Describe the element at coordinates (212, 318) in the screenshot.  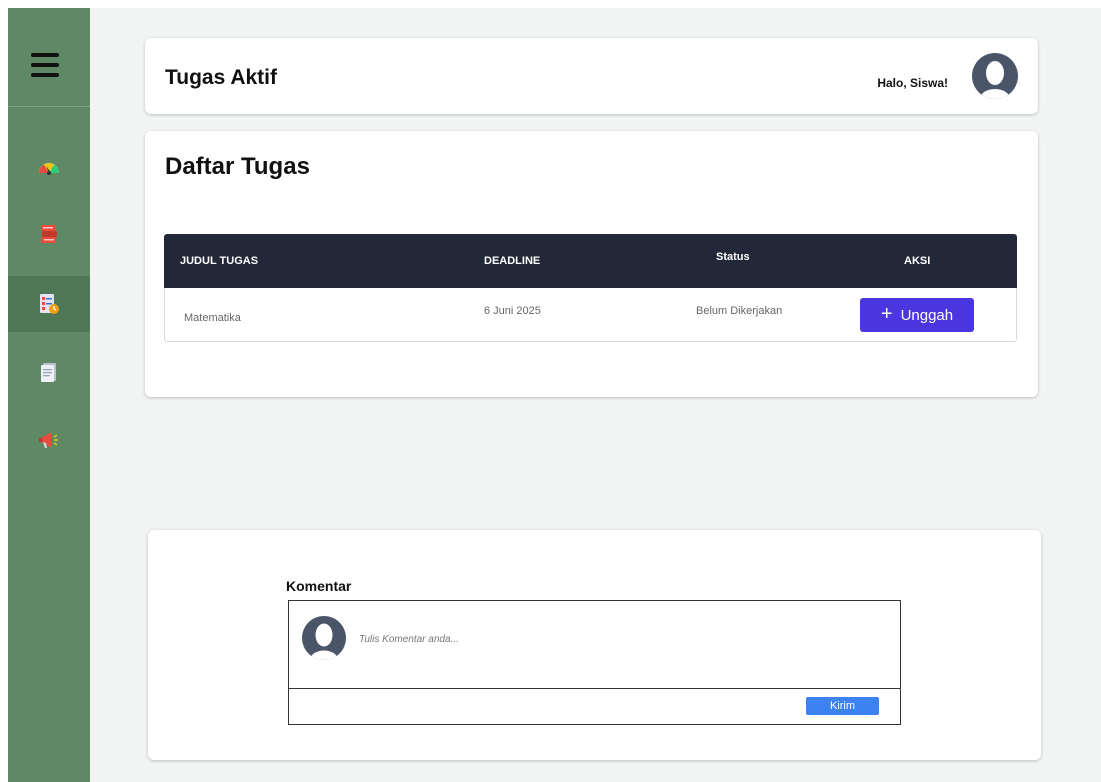
I see `task-title-cell: Matematika` at that location.